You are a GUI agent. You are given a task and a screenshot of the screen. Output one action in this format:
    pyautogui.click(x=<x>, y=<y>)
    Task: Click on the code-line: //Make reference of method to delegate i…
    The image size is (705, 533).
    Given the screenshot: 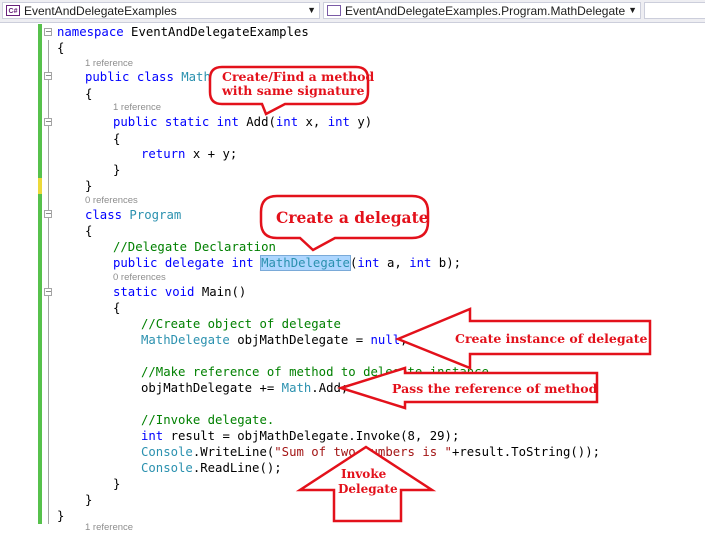 What is the action you would take?
    pyautogui.click(x=315, y=372)
    